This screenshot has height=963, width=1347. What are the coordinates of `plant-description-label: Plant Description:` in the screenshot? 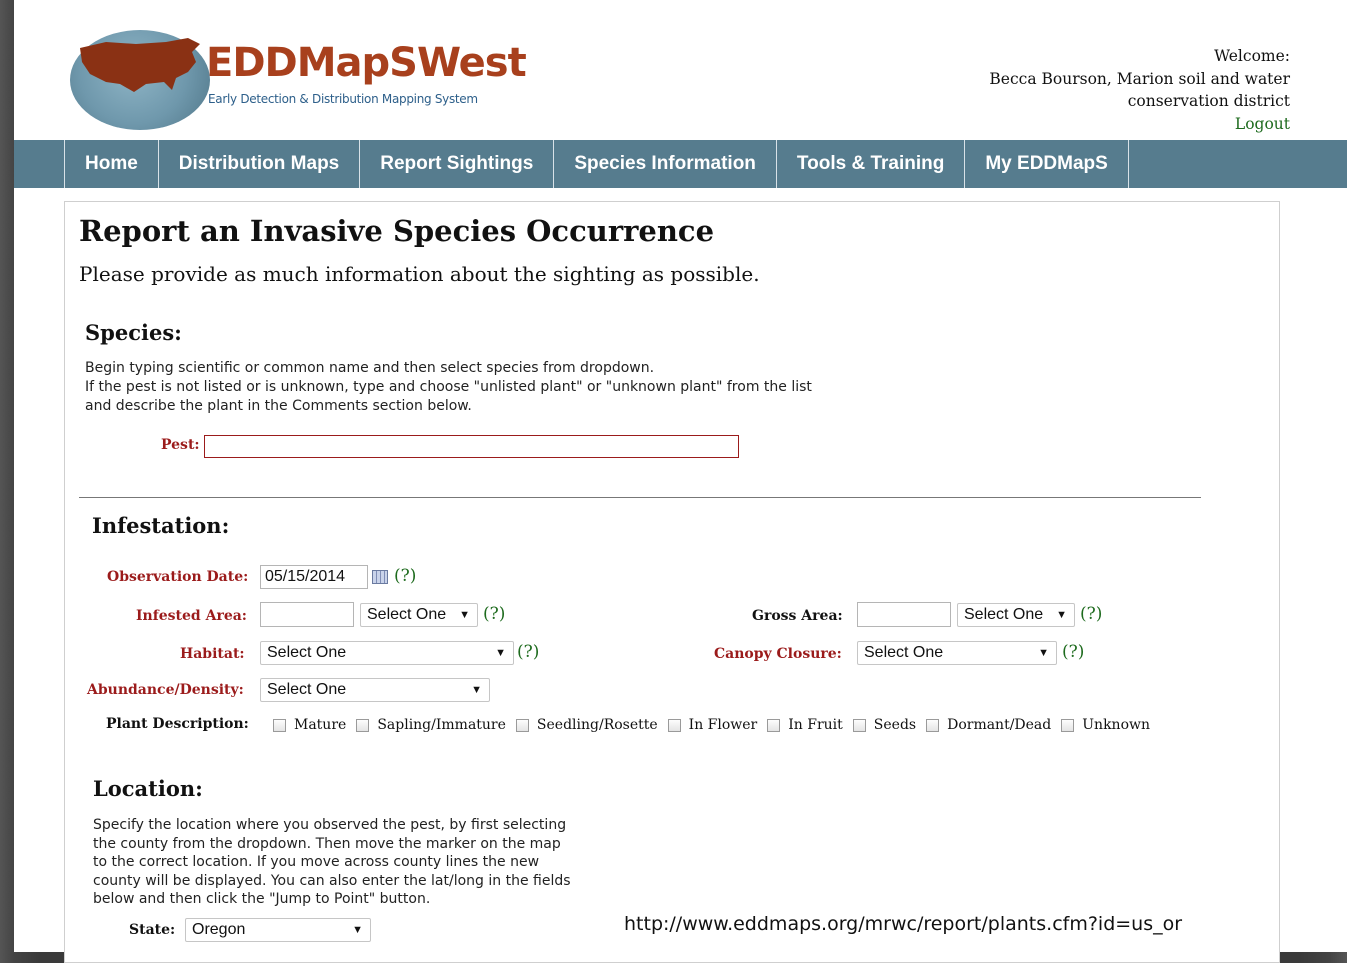 It's located at (177, 724).